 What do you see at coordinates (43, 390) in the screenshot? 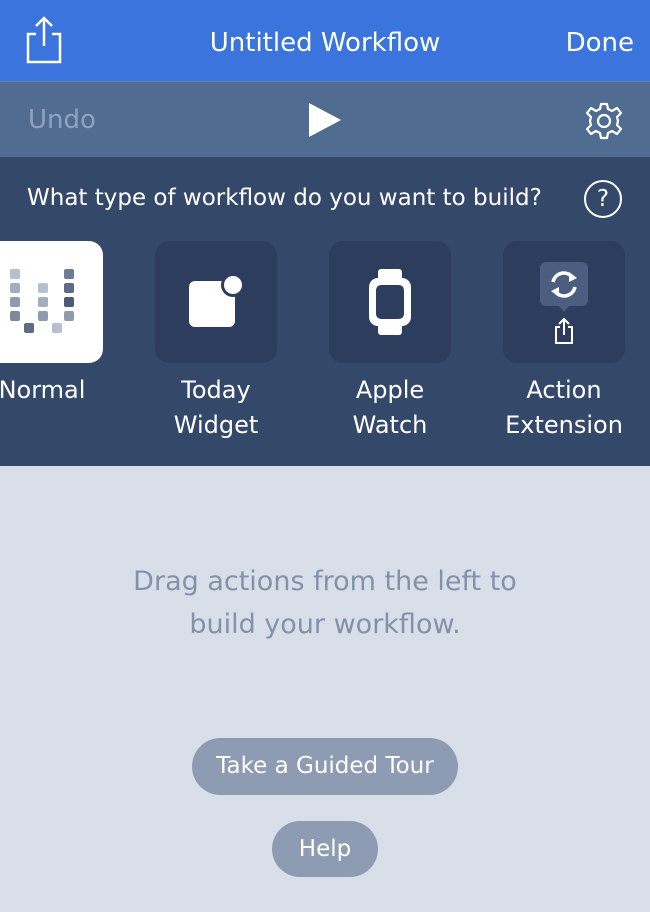
I see `workflow-type-normal-label: Normal` at bounding box center [43, 390].